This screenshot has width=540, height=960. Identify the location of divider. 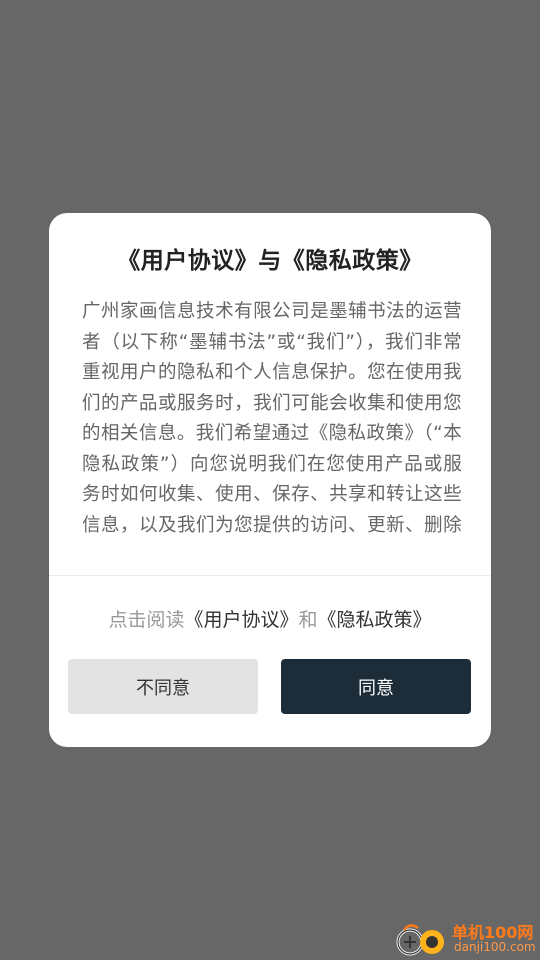
(270, 575).